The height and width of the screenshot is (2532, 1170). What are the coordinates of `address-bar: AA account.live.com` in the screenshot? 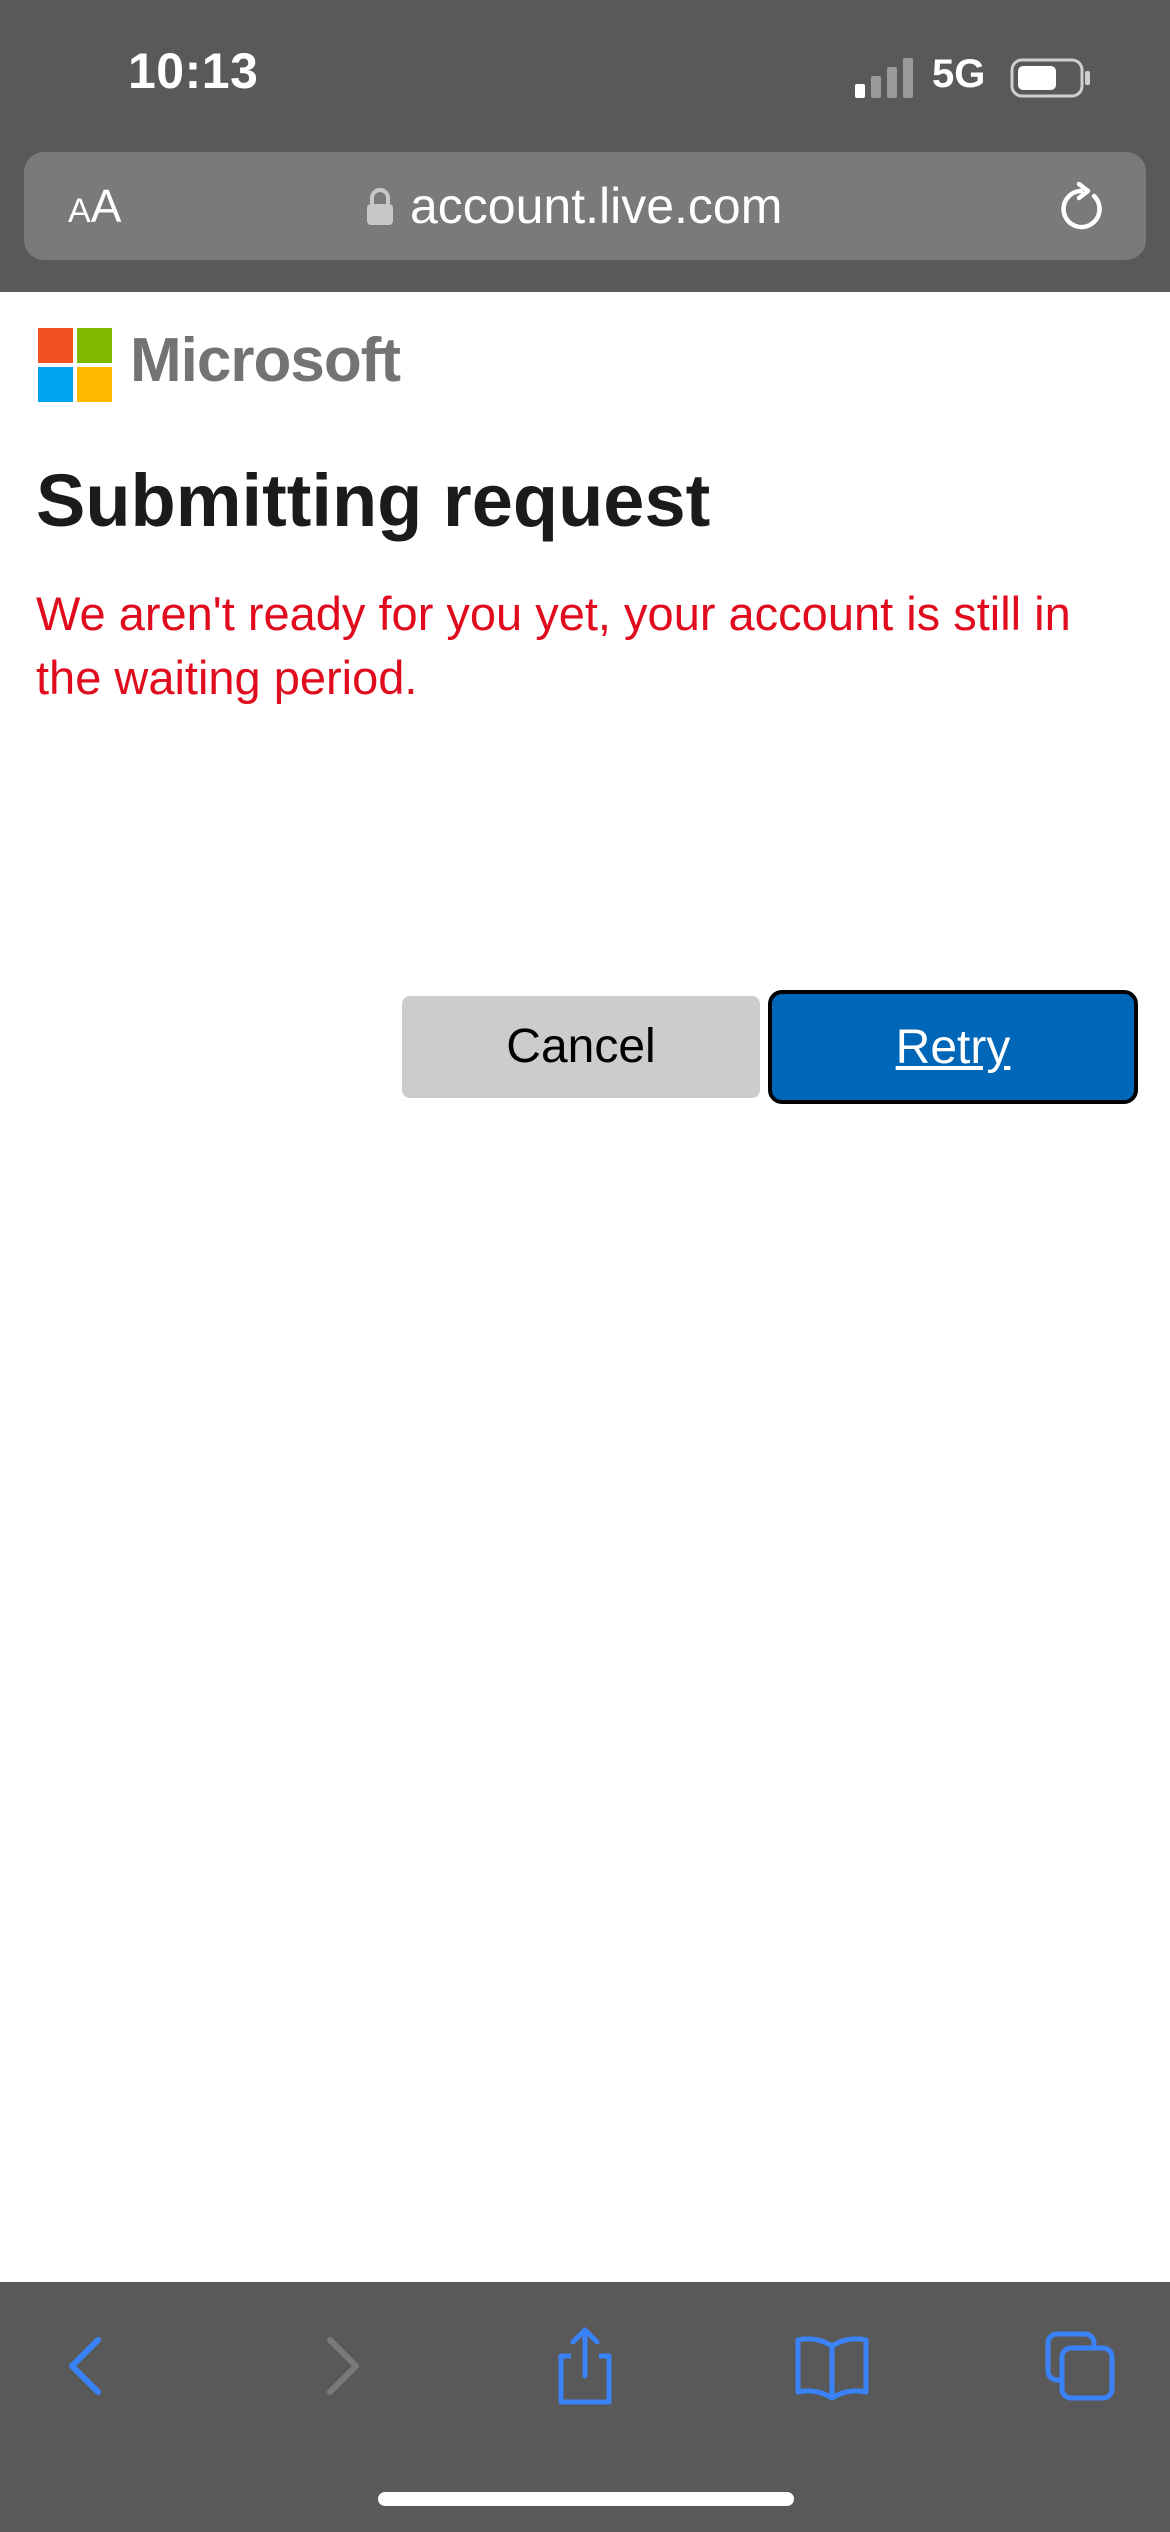 It's located at (585, 206).